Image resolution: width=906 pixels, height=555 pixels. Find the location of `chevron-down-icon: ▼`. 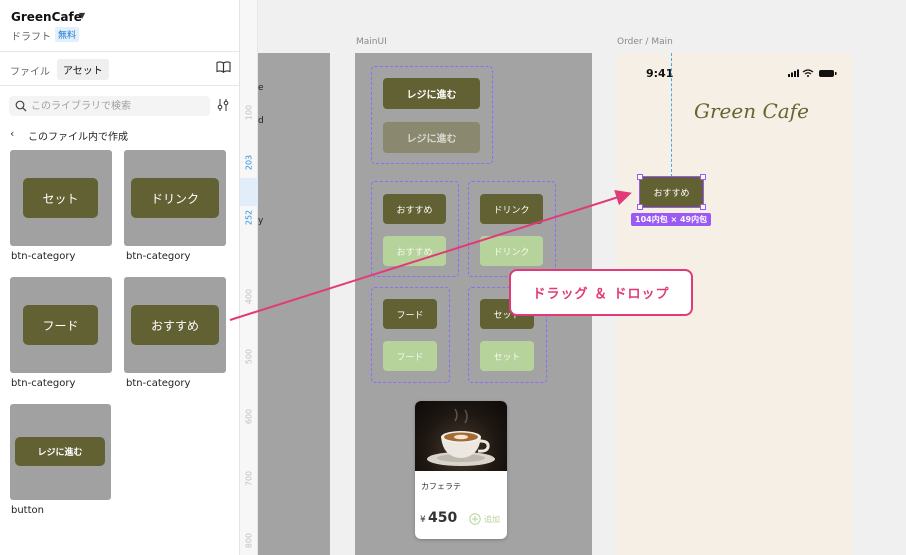

chevron-down-icon: ▼ is located at coordinates (82, 15).